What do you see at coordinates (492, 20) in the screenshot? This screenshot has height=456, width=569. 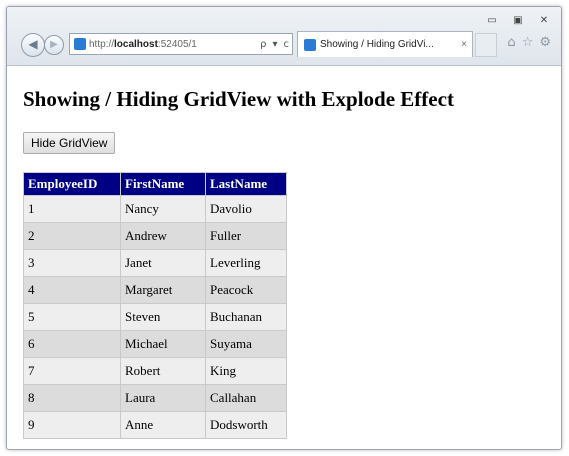 I see `minimize-button: ▭` at bounding box center [492, 20].